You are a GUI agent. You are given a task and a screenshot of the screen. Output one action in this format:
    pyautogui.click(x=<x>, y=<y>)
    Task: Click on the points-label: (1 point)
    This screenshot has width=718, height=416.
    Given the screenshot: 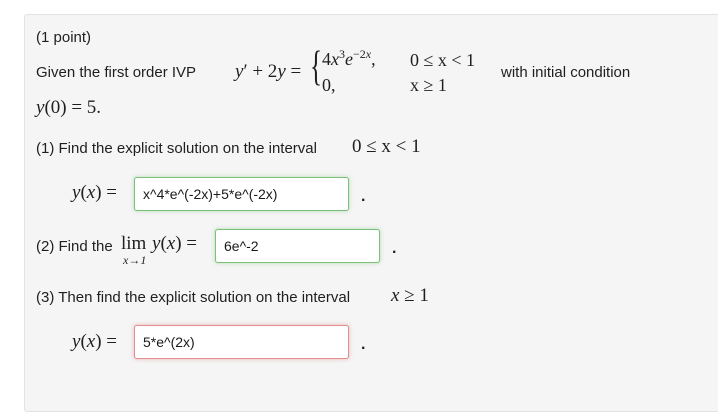 What is the action you would take?
    pyautogui.click(x=64, y=37)
    